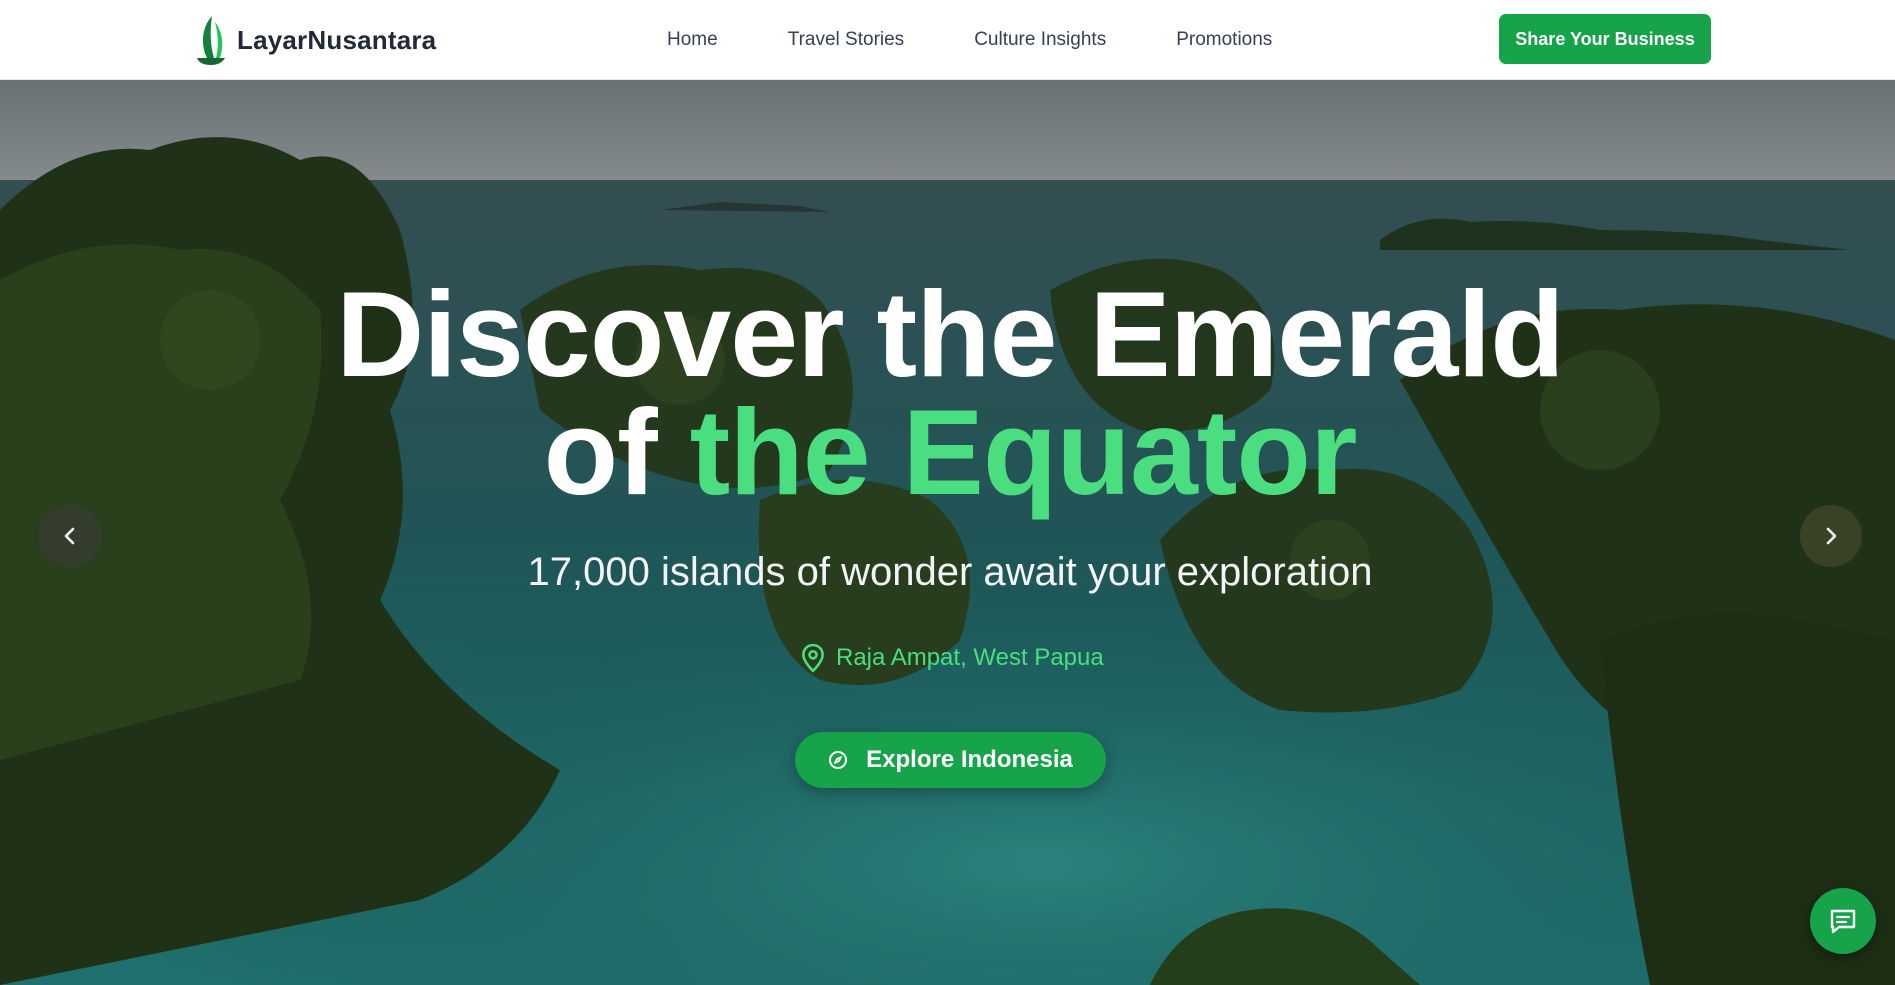  I want to click on explore-indonesia-button: Explore Indonesia, so click(950, 760).